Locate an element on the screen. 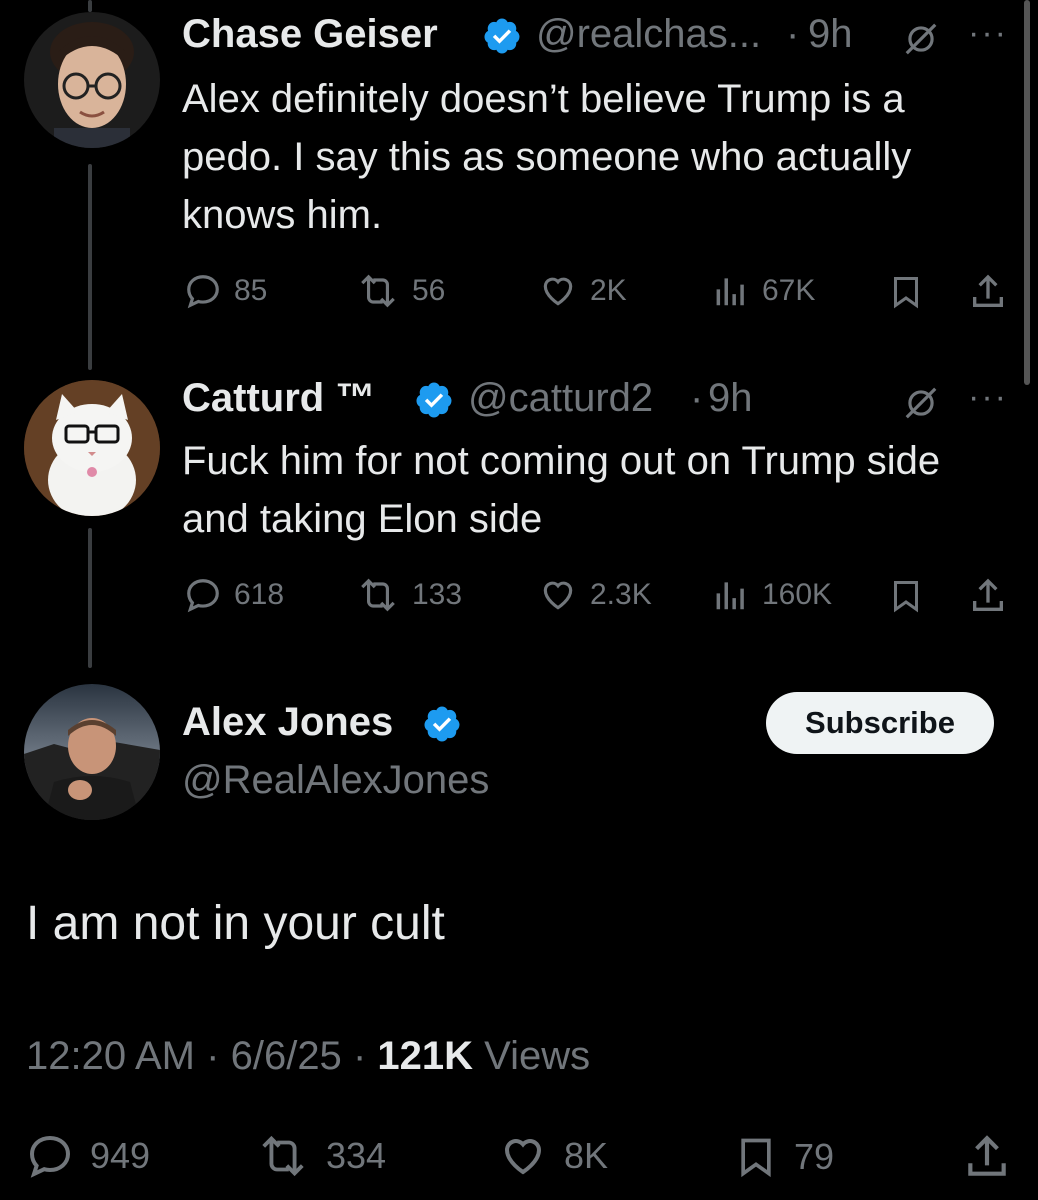 The width and height of the screenshot is (1038, 1200). repost-count: 133 is located at coordinates (437, 594).